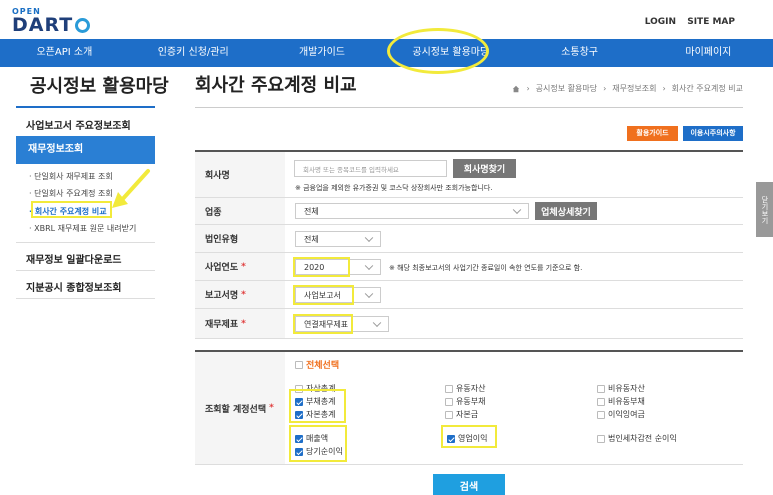 This screenshot has height=495, width=773. What do you see at coordinates (412, 211) in the screenshot?
I see `industry-select: 전체` at bounding box center [412, 211].